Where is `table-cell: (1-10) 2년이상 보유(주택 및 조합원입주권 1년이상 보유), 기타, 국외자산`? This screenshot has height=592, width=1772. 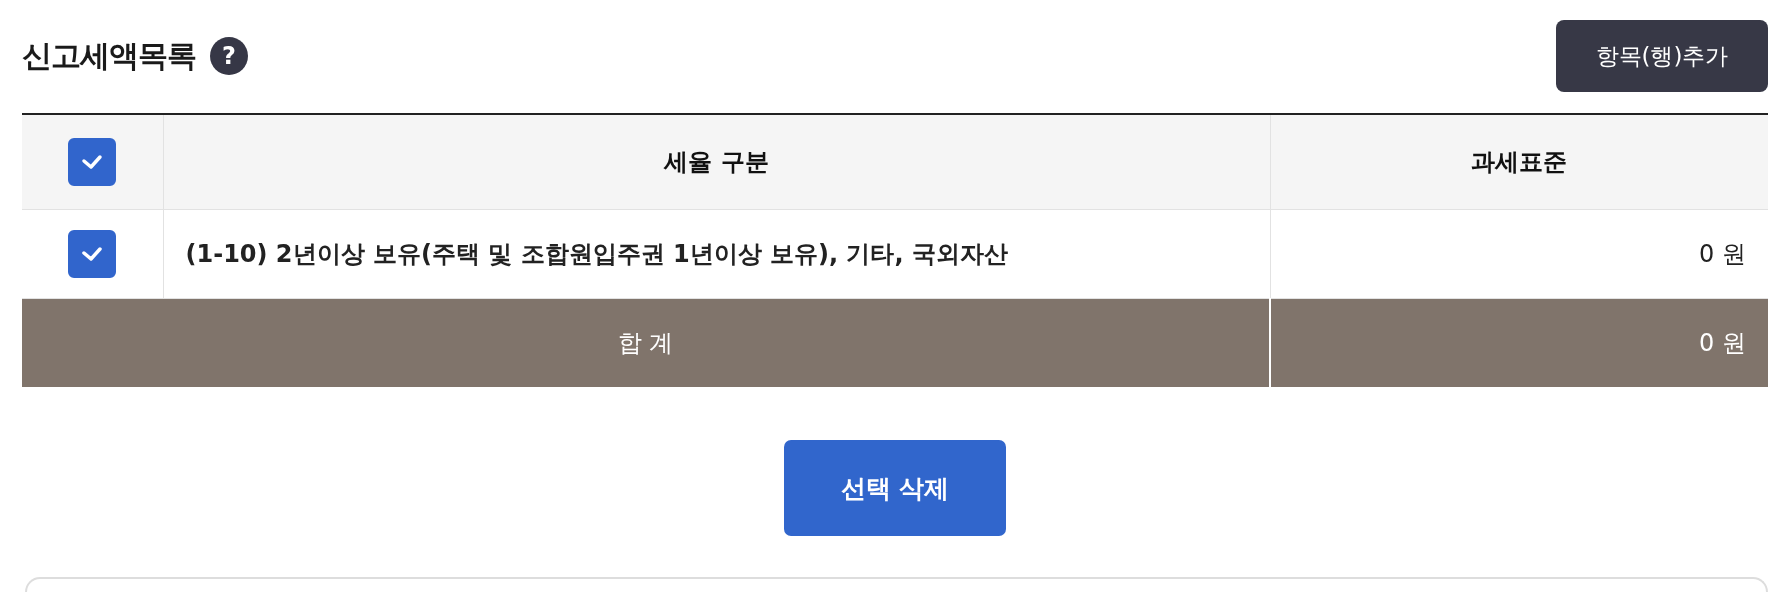
table-cell: (1-10) 2년이상 보유(주택 및 조합원입주권 1년이상 보유), 기타, 국외자산 is located at coordinates (716, 254).